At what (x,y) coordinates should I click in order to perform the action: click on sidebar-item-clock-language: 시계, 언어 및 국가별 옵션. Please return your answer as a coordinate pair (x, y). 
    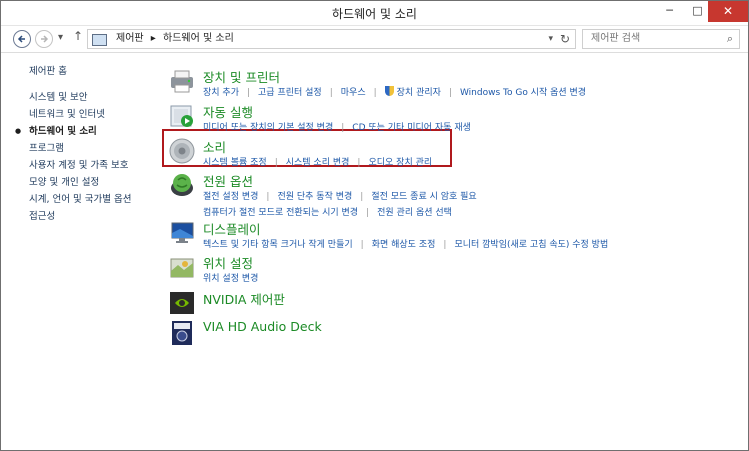
    Looking at the image, I should click on (94, 199).